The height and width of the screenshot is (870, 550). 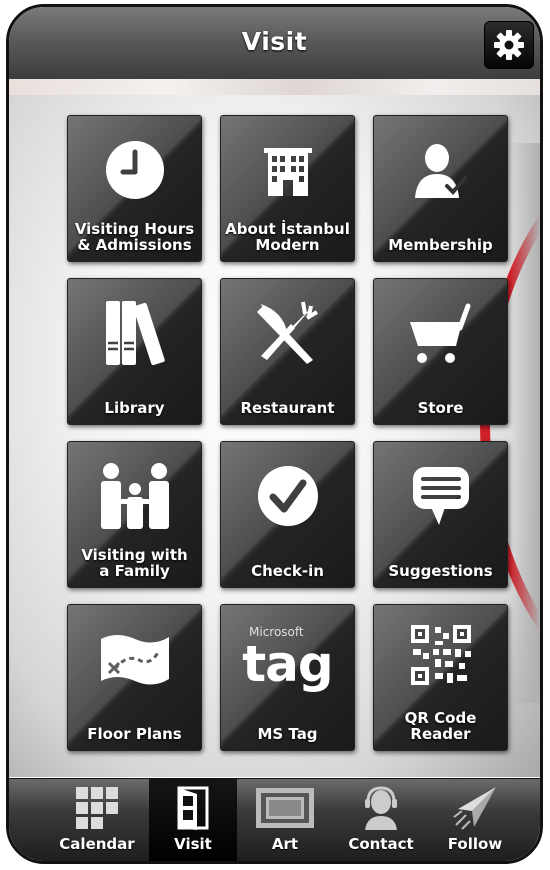 I want to click on tab-follow: Follow, so click(x=475, y=820).